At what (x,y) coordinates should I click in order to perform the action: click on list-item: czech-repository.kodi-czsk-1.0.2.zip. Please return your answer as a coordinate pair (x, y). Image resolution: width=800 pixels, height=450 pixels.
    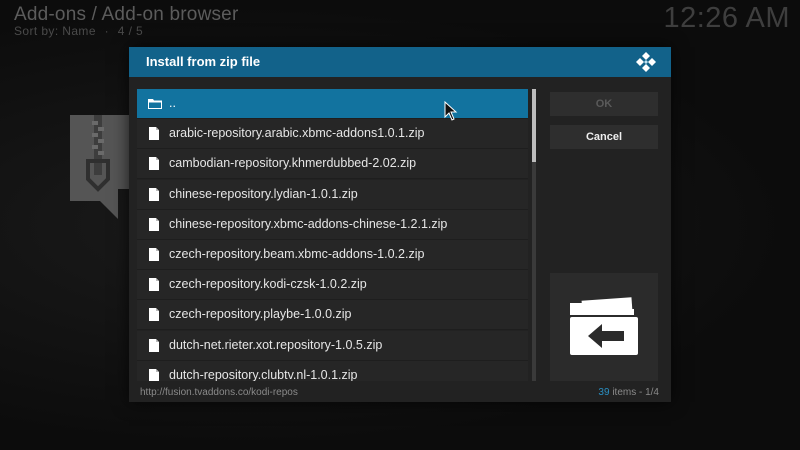
    Looking at the image, I should click on (332, 285).